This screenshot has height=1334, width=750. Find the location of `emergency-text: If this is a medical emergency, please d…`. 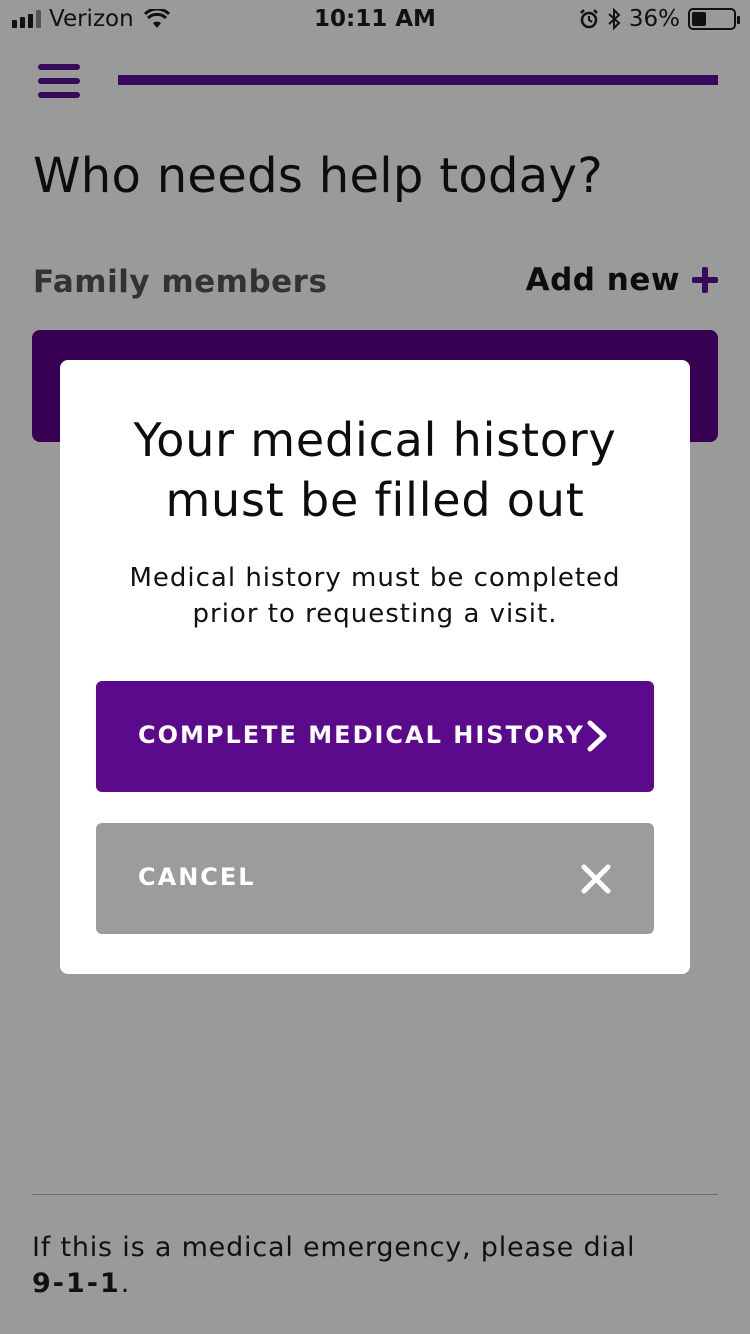

emergency-text: If this is a medical emergency, please d… is located at coordinates (334, 1247).